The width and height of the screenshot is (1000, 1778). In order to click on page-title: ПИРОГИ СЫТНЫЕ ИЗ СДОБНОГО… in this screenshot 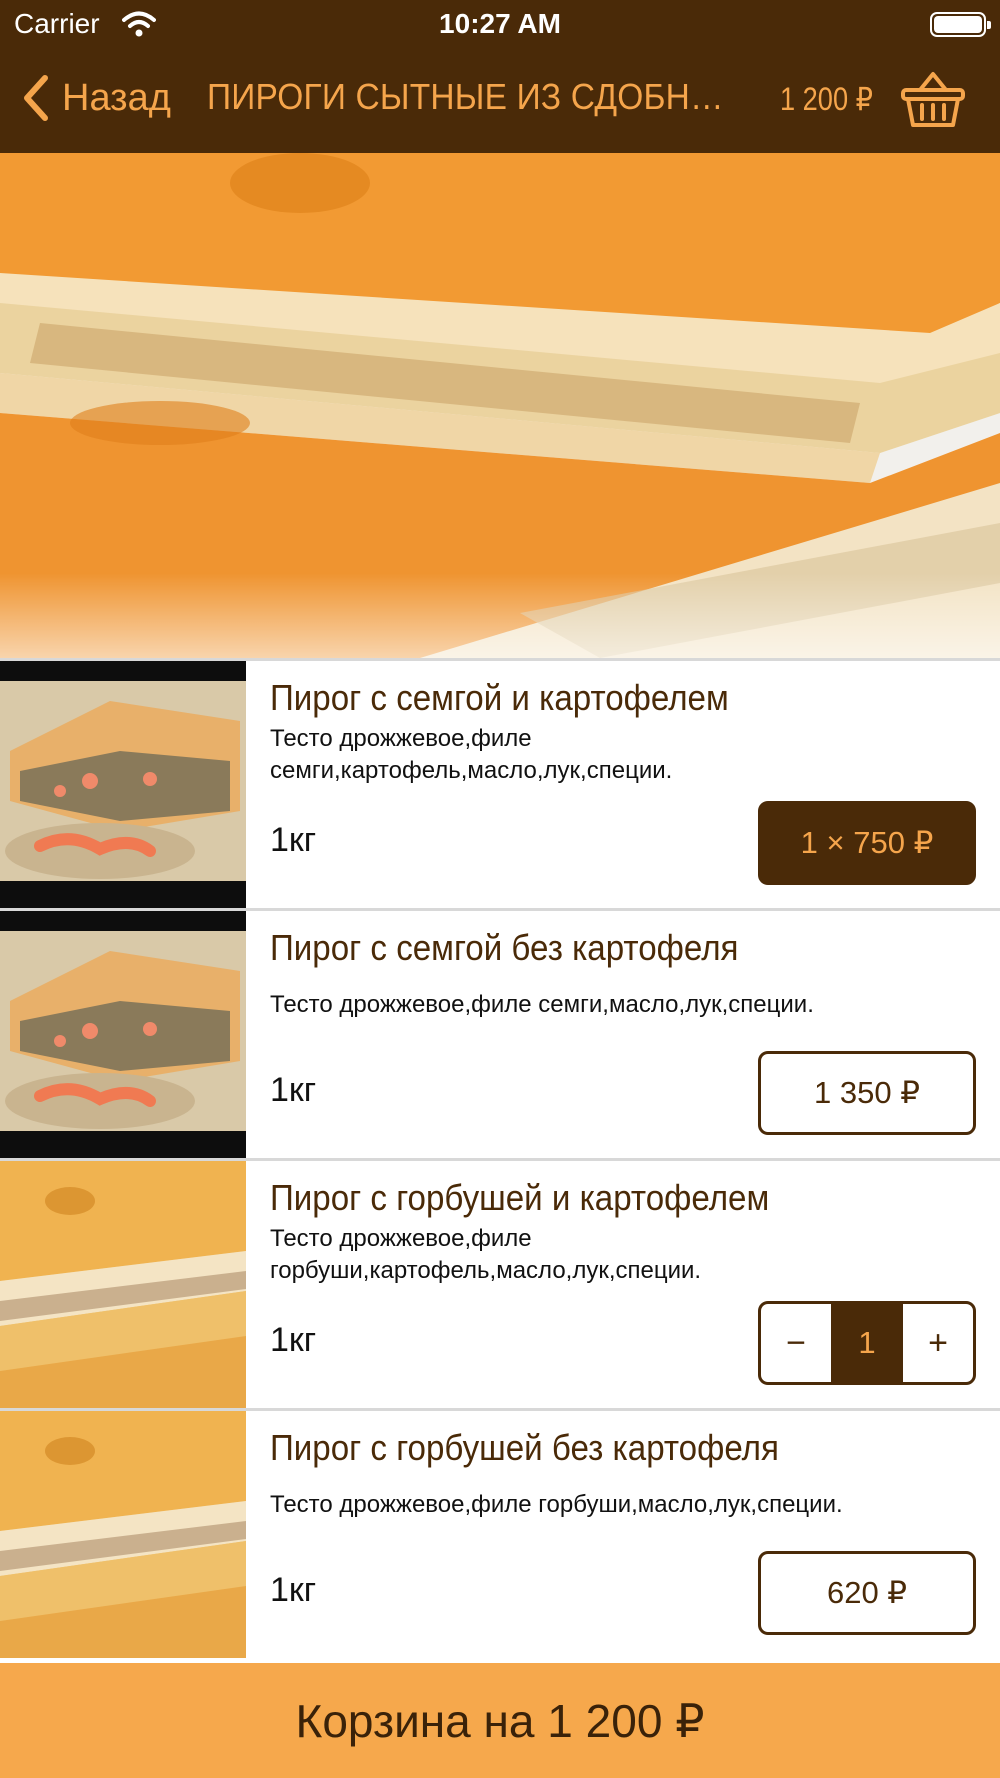, I will do `click(474, 96)`.